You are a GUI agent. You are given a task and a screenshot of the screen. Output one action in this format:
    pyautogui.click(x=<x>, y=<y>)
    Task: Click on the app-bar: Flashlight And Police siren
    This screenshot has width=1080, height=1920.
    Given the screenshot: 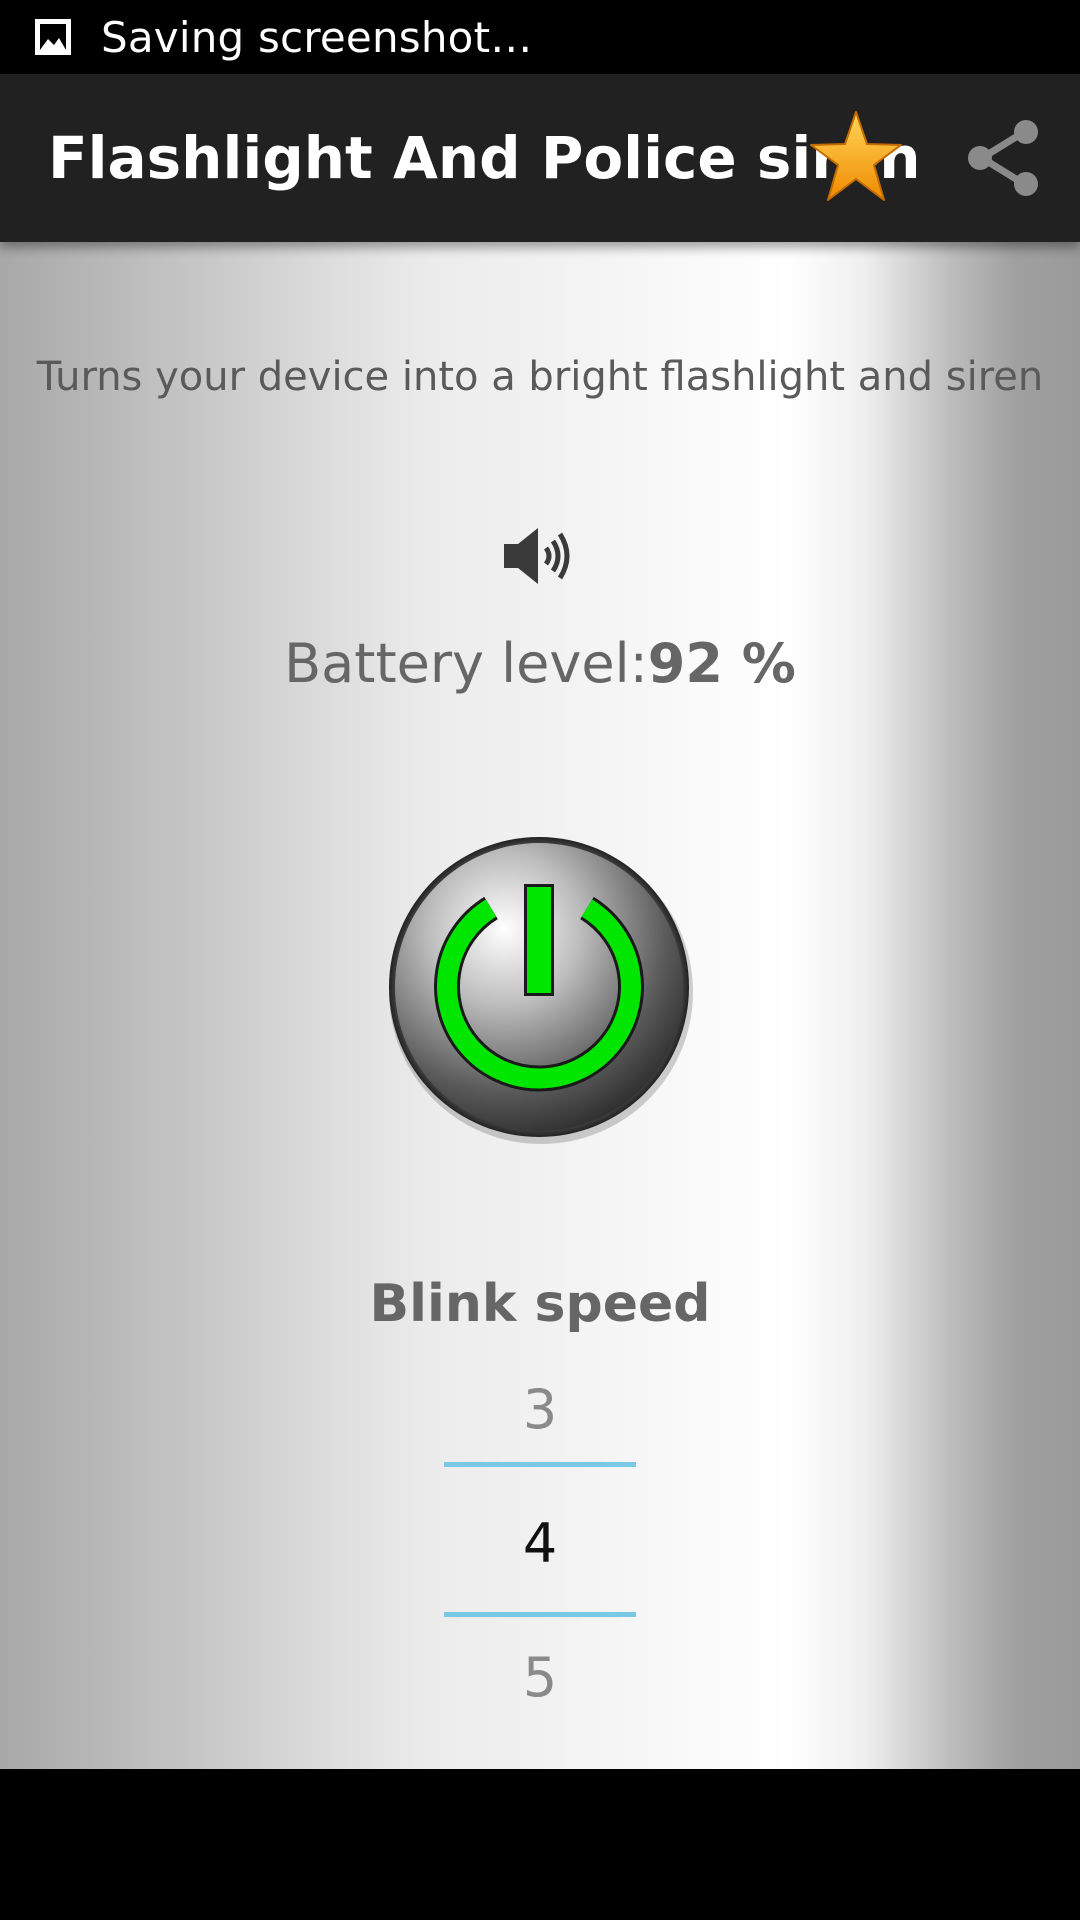 What is the action you would take?
    pyautogui.click(x=540, y=158)
    